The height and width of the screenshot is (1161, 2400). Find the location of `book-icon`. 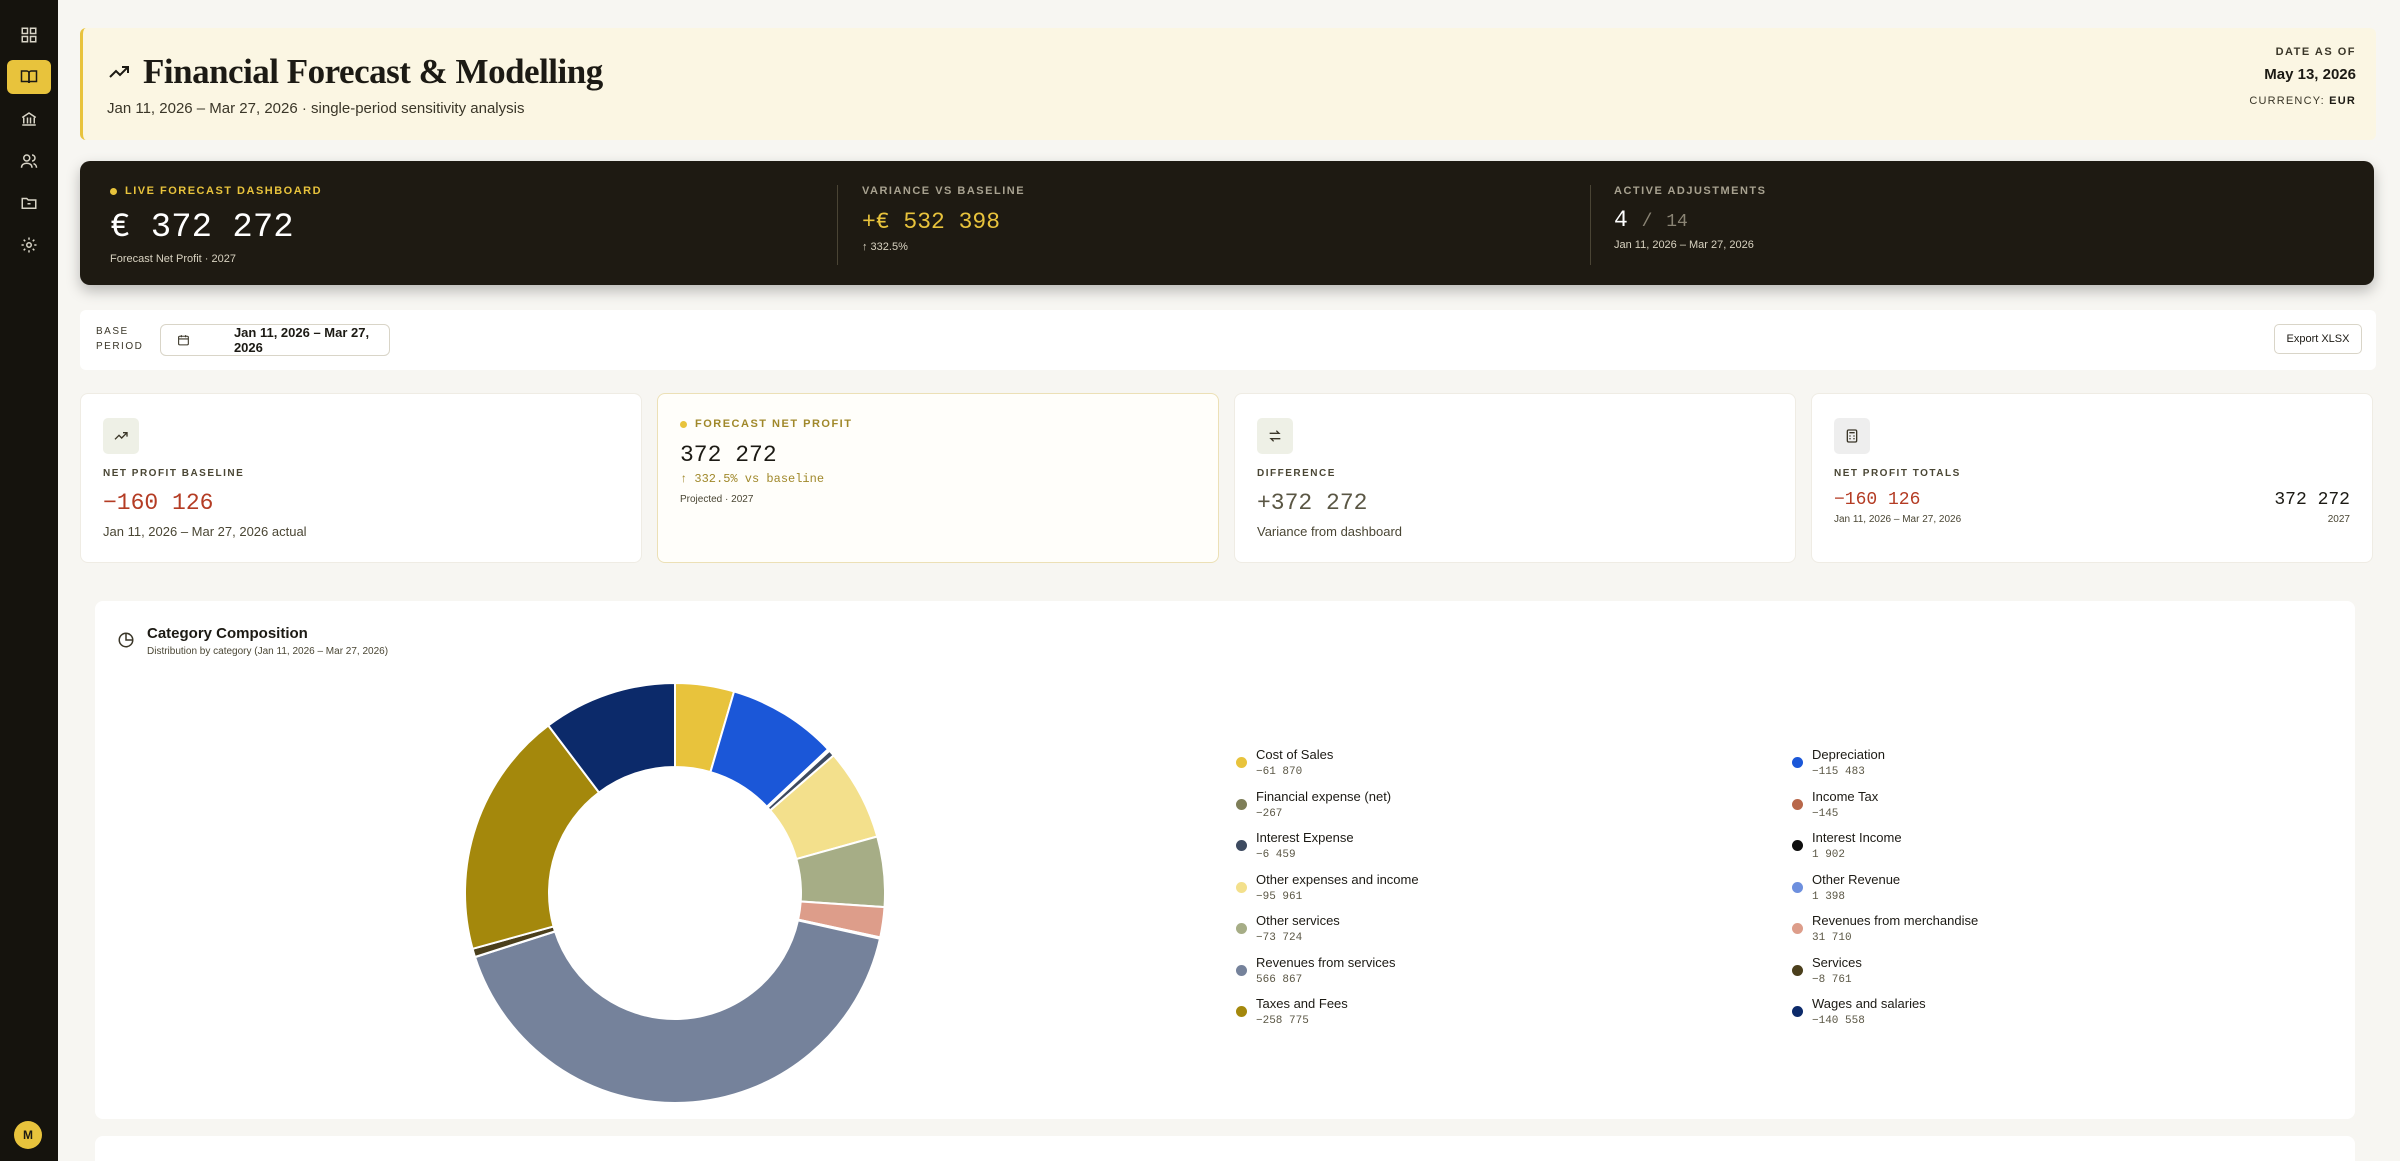

book-icon is located at coordinates (29, 77).